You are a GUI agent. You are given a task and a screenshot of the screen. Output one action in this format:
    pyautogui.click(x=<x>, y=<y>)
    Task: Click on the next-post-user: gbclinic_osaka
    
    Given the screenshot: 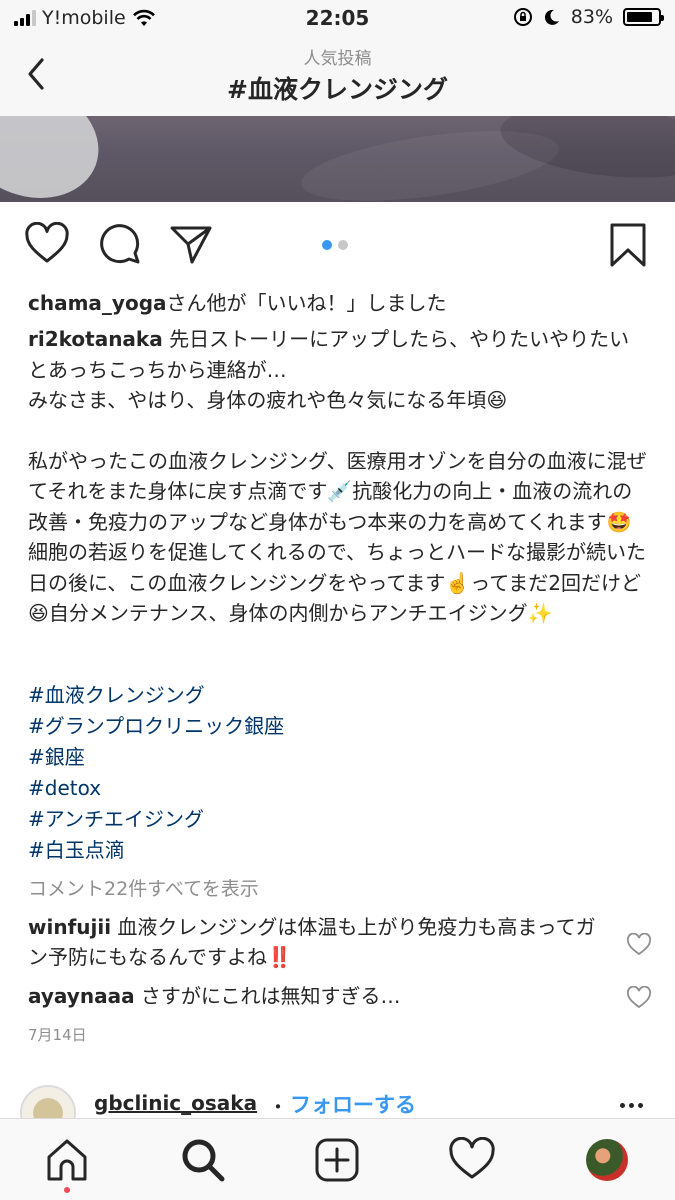 What is the action you would take?
    pyautogui.click(x=175, y=1103)
    